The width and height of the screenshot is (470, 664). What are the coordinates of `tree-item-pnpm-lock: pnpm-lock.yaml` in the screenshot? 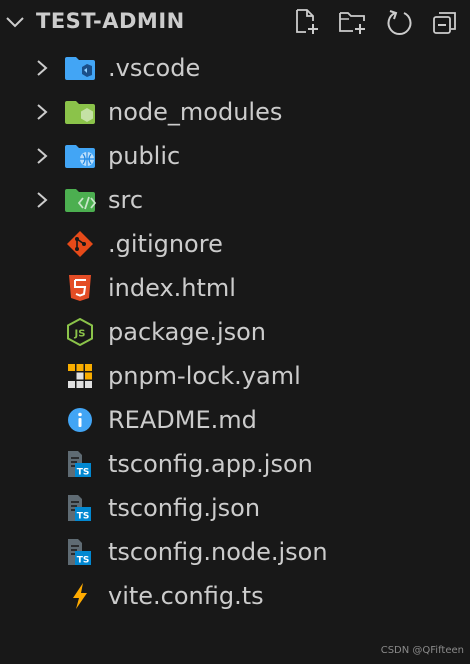 It's located at (235, 376).